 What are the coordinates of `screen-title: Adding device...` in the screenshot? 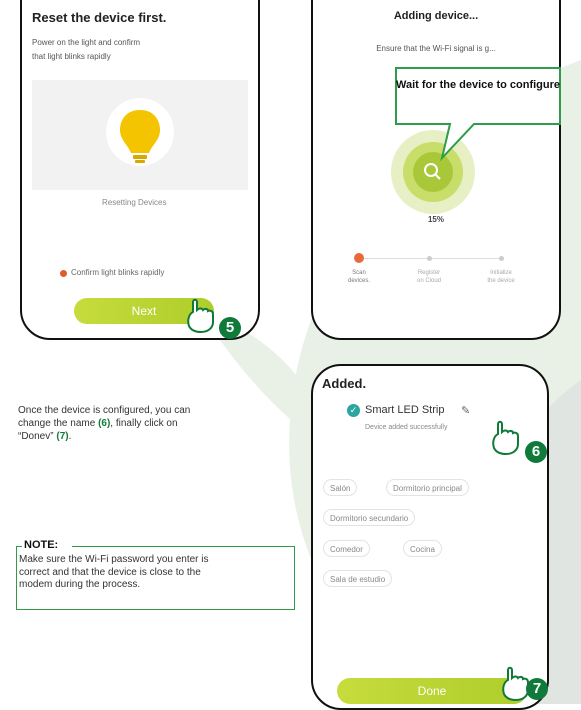 It's located at (436, 16).